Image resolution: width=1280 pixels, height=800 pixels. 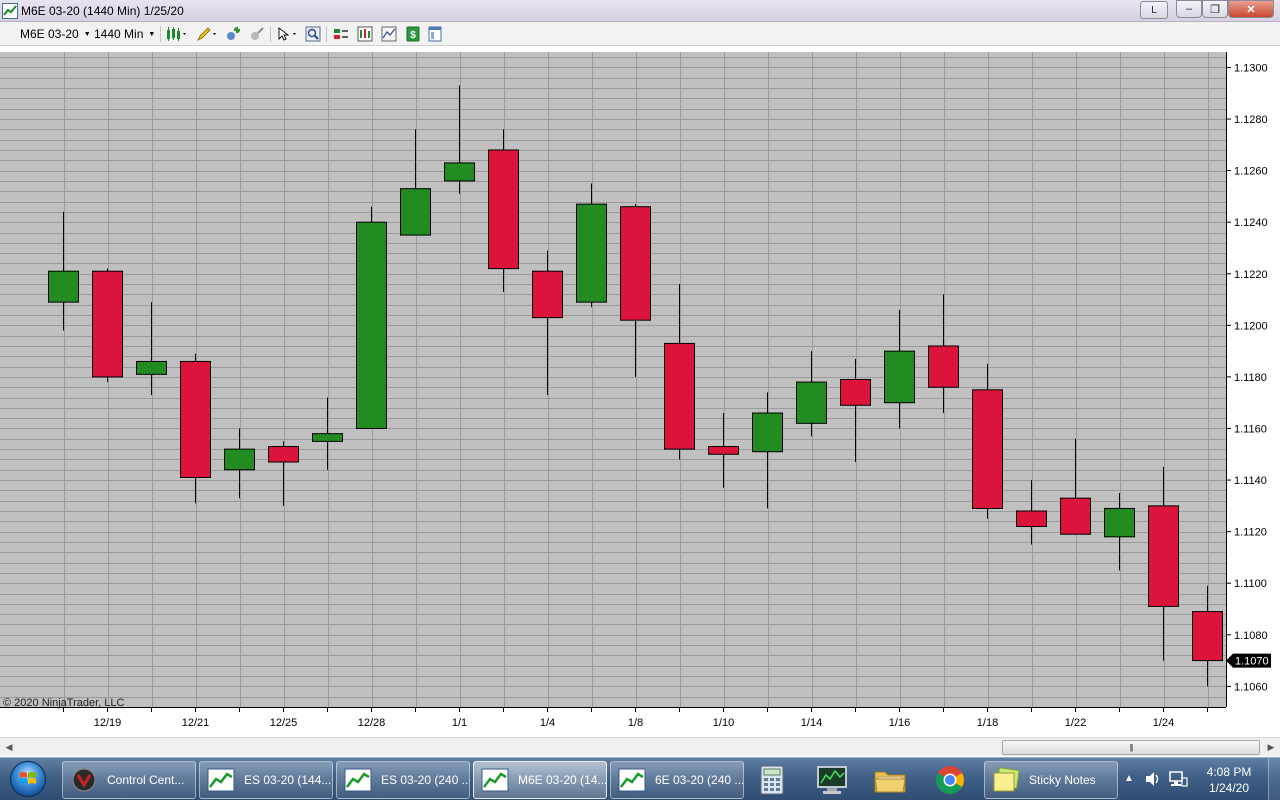 What do you see at coordinates (284, 723) in the screenshot?
I see `time-axis-label: 12/25` at bounding box center [284, 723].